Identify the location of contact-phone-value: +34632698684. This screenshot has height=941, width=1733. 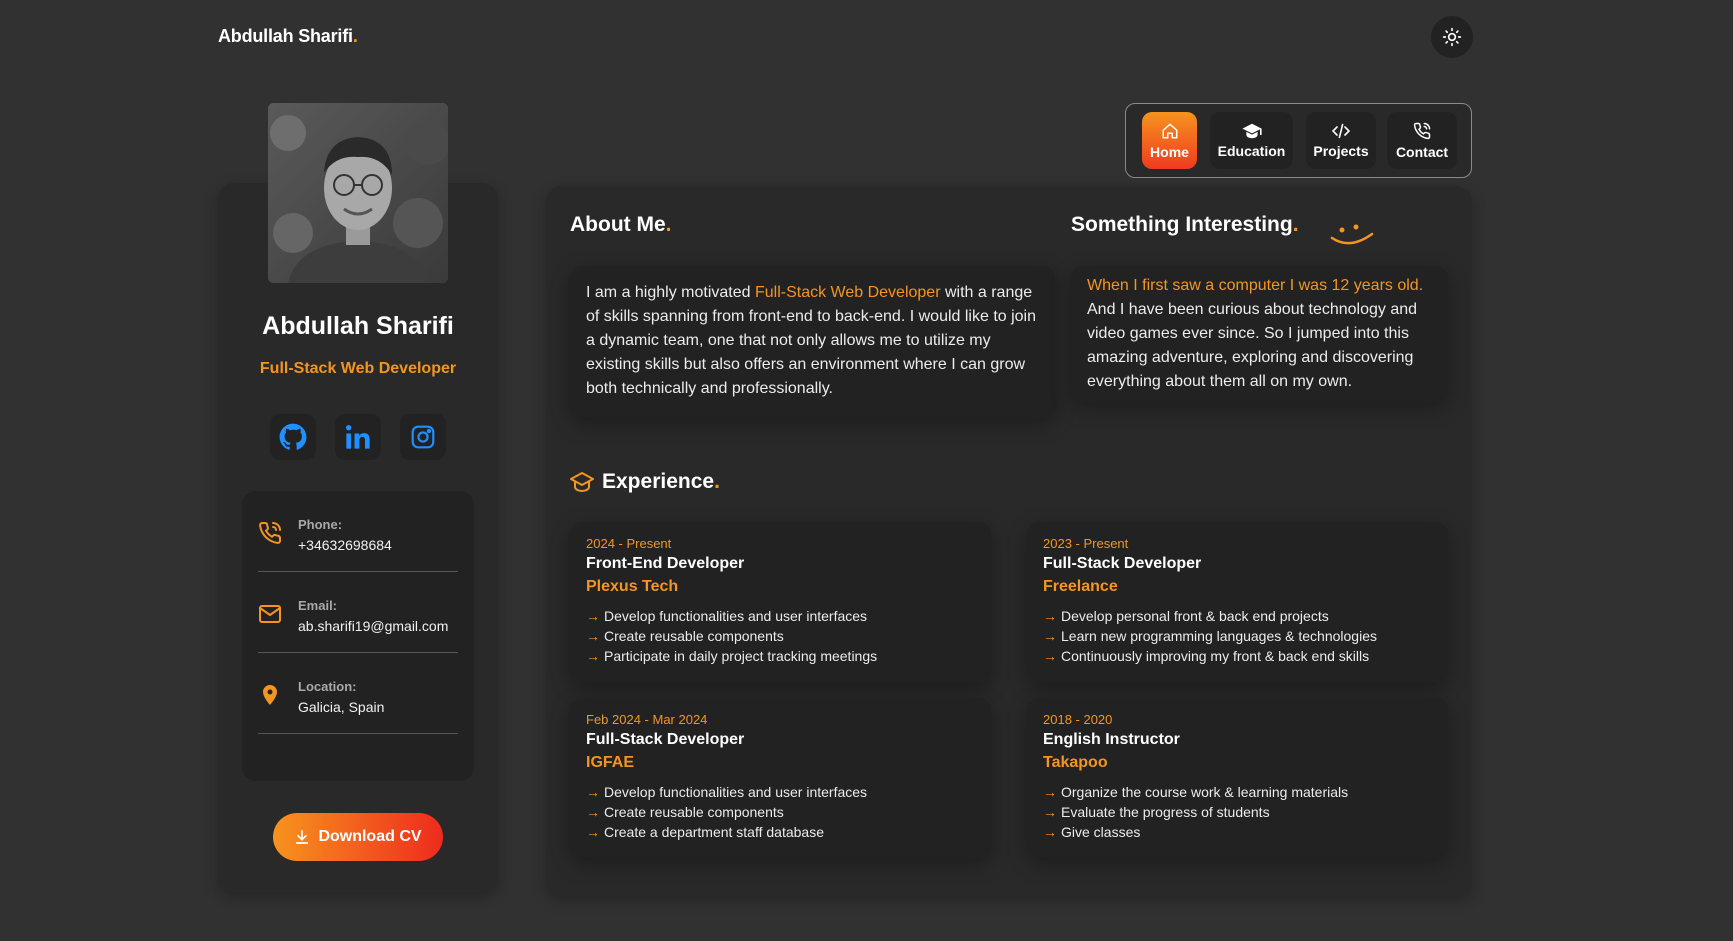
(345, 545).